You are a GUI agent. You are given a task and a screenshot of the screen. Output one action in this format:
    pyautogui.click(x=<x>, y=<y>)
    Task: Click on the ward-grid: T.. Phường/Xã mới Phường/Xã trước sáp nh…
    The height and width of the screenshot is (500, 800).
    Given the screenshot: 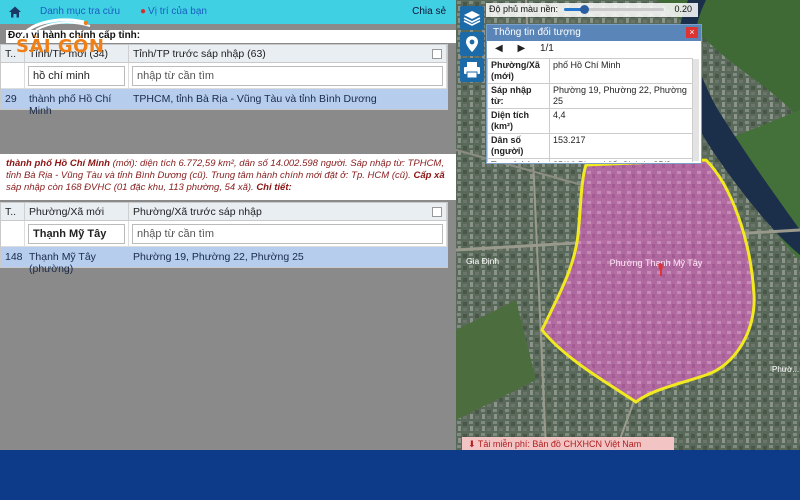 What is the action you would take?
    pyautogui.click(x=224, y=238)
    